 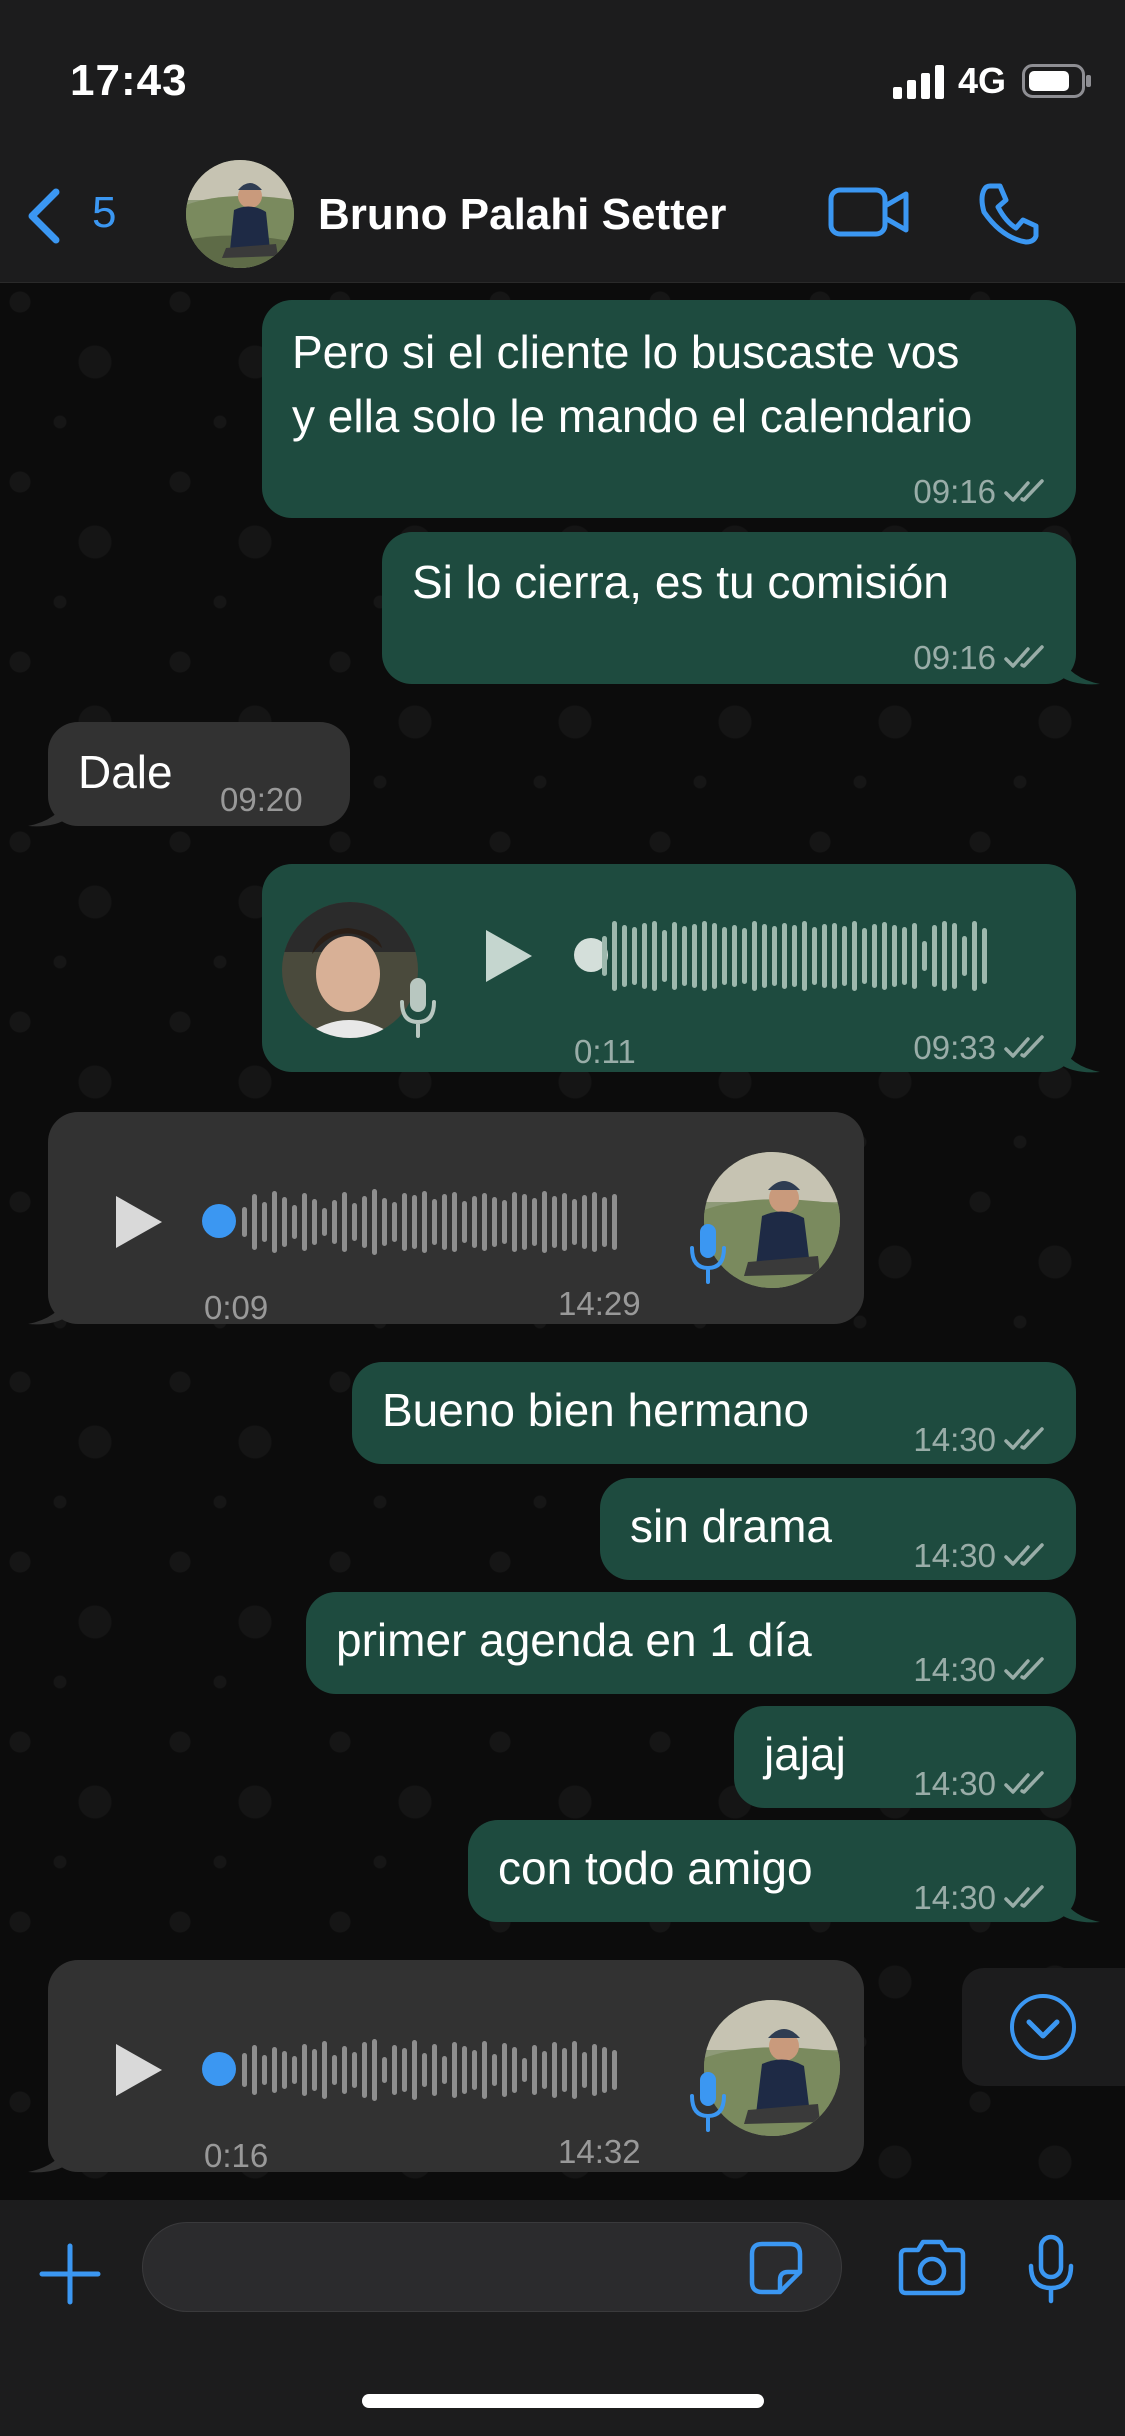 What do you see at coordinates (920, 84) in the screenshot?
I see `signal-icon` at bounding box center [920, 84].